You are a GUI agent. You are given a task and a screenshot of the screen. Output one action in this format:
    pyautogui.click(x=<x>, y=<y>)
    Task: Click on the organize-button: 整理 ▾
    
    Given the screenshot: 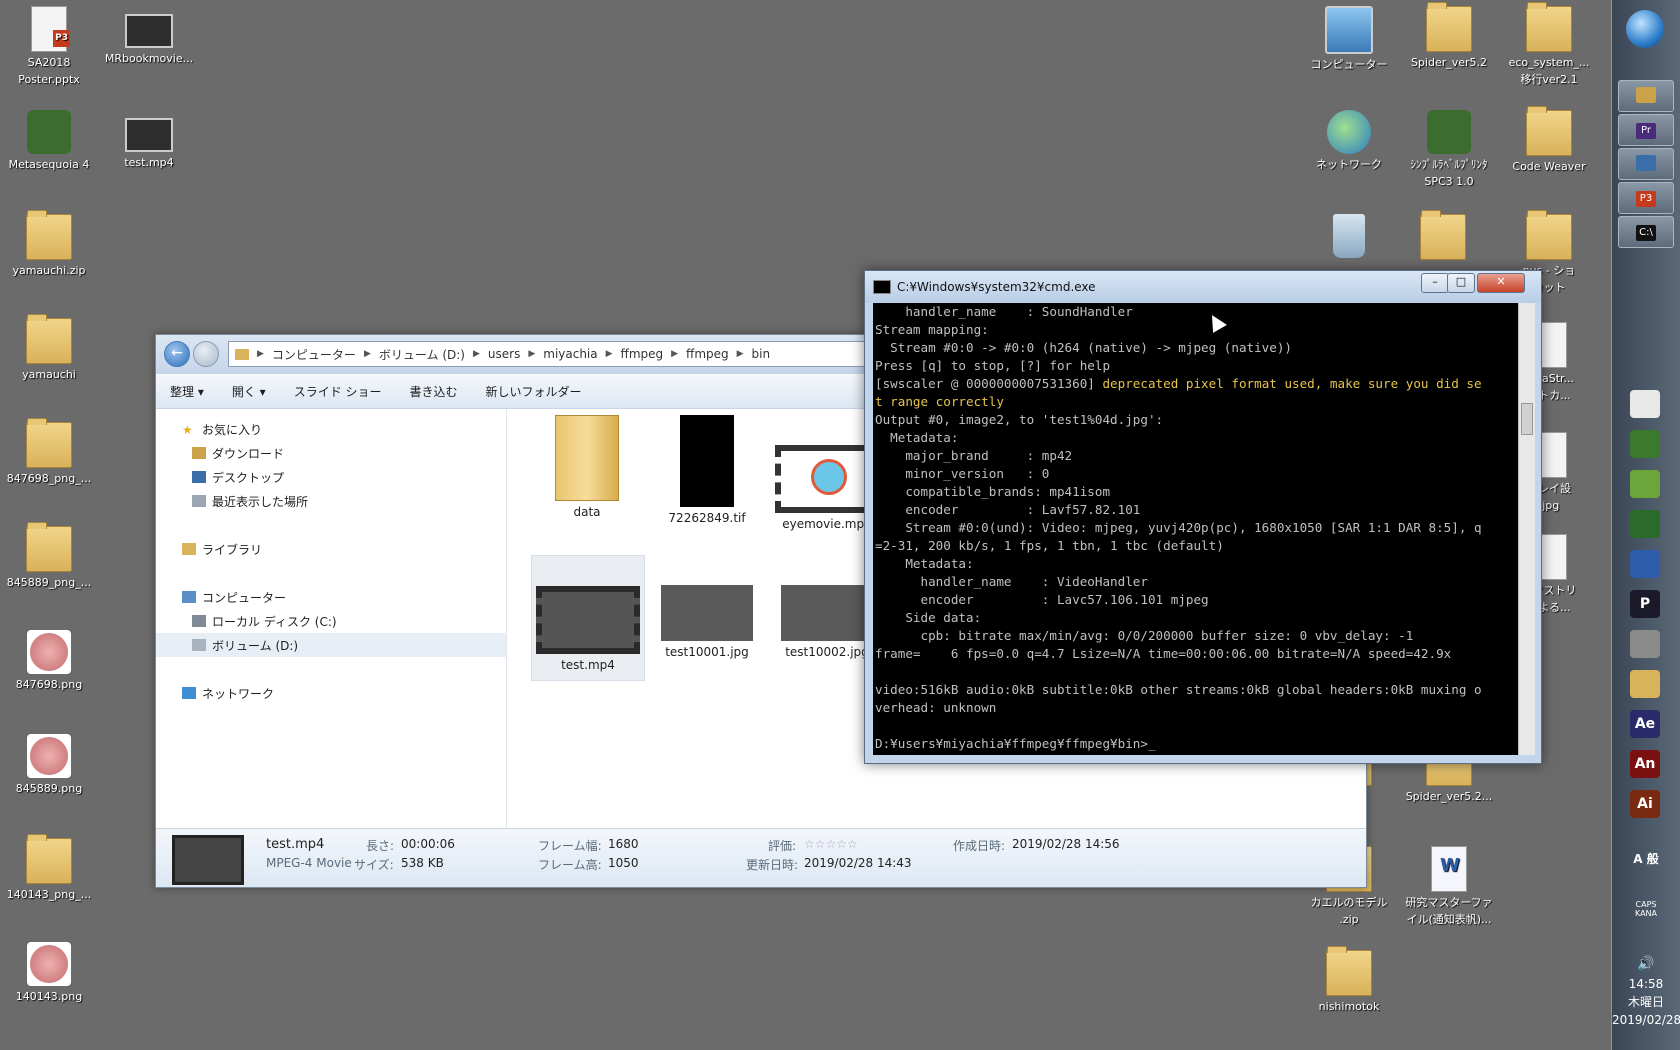 What is the action you would take?
    pyautogui.click(x=187, y=391)
    